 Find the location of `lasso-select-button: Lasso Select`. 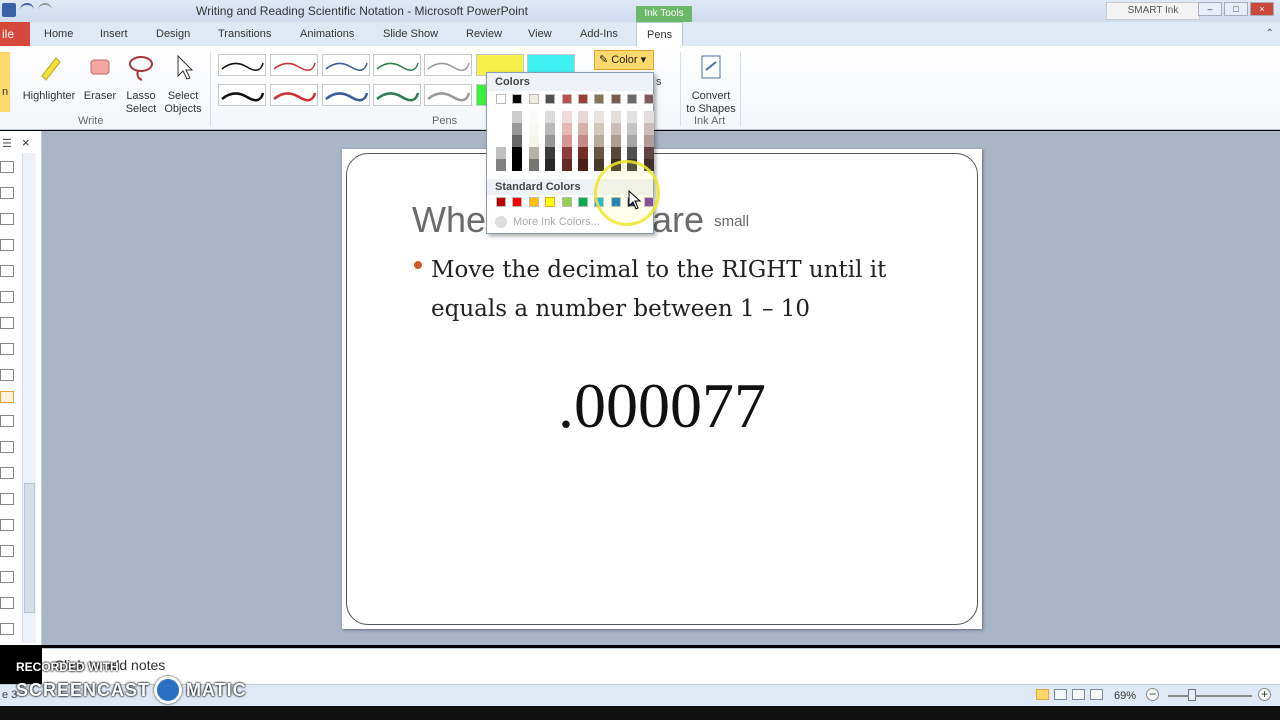

lasso-select-button: Lasso Select is located at coordinates (141, 84).